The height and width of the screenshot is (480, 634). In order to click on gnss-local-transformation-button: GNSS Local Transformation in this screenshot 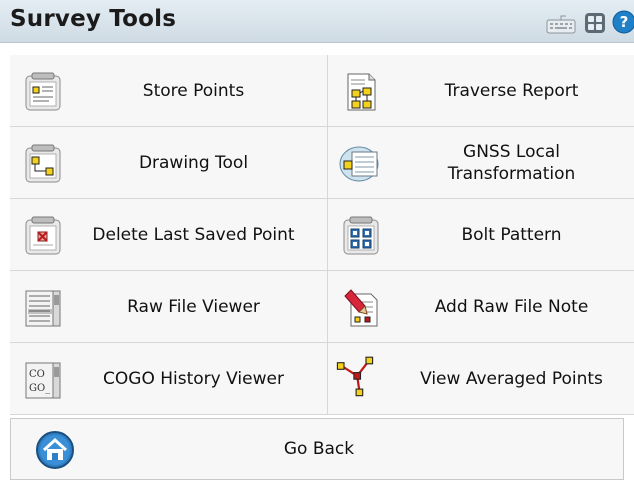, I will do `click(481, 163)`.